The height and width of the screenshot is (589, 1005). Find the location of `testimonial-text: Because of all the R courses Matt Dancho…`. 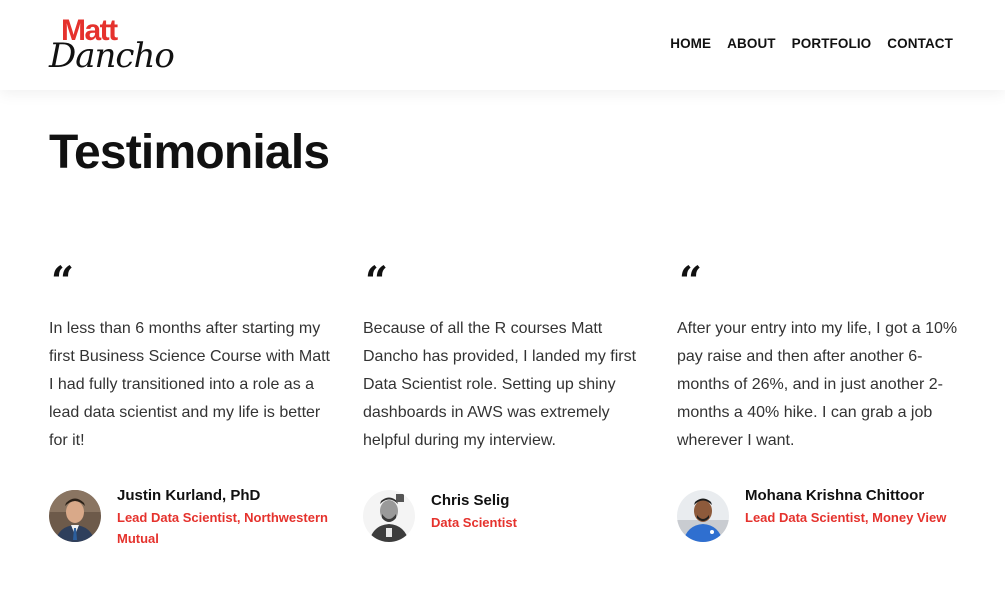

testimonial-text: Because of all the R courses Matt Dancho… is located at coordinates (500, 384).